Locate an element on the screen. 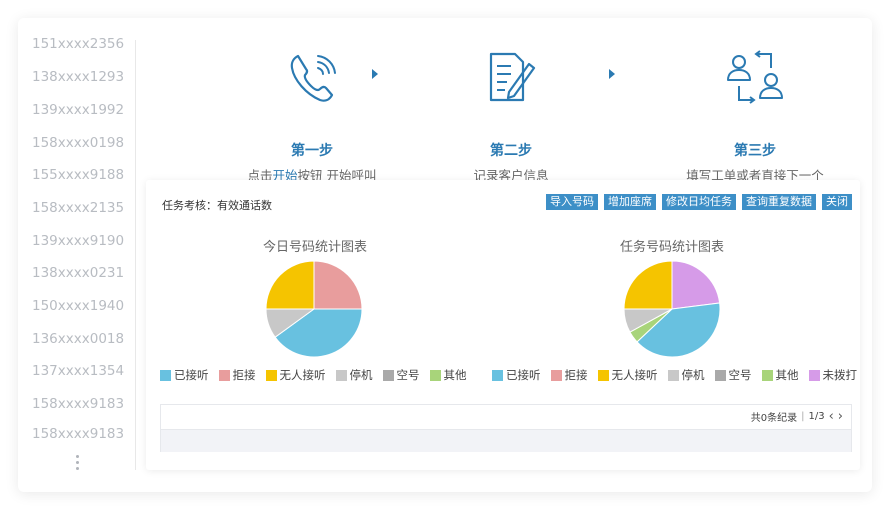  phone-number-item: 136xxxx0018 is located at coordinates (78, 339).